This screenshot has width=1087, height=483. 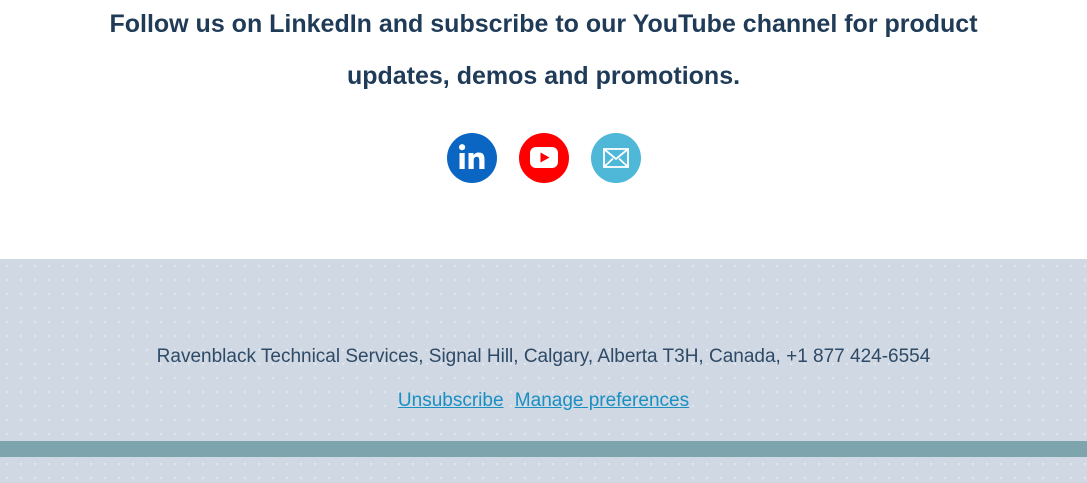 I want to click on youtube-link, so click(x=543, y=158).